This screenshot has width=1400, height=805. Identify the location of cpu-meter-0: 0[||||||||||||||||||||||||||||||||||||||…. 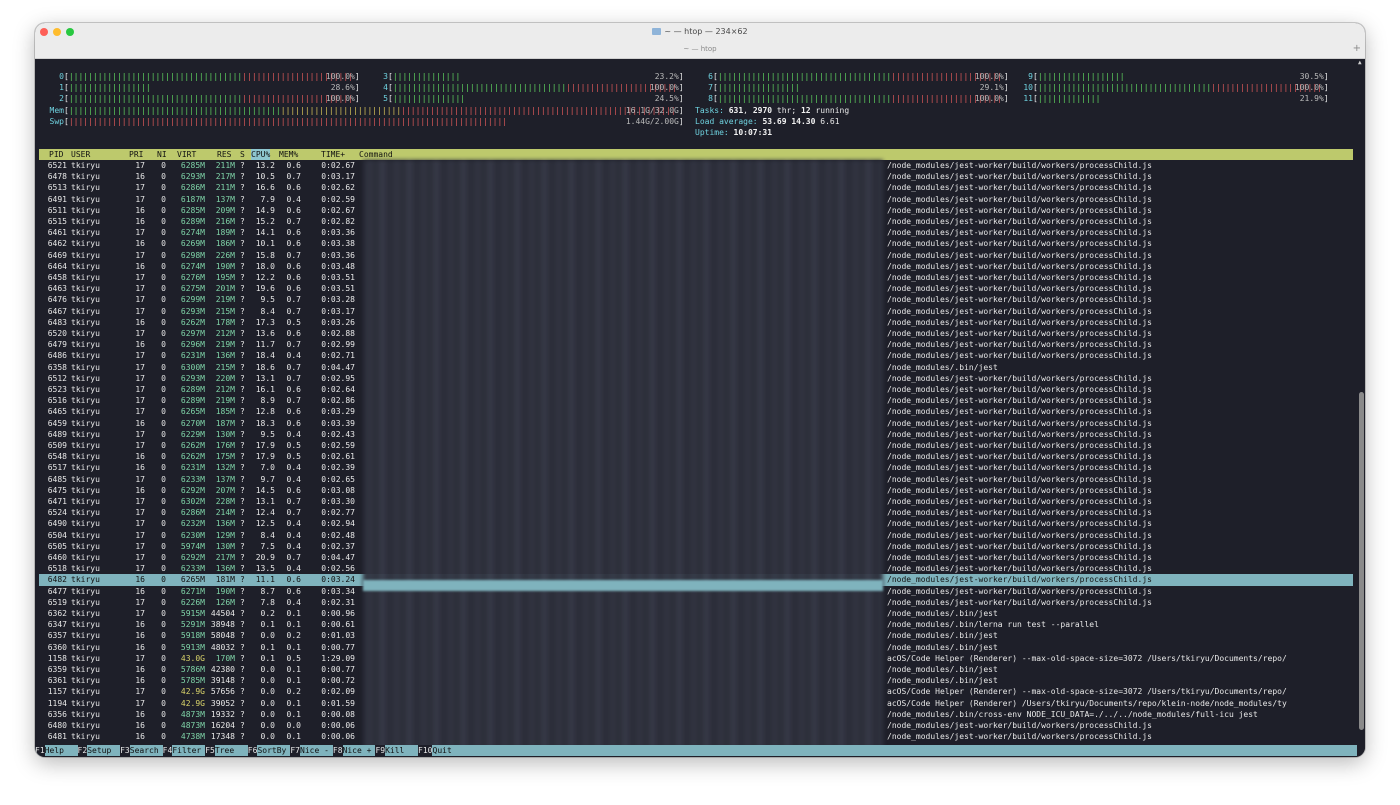
(200, 76).